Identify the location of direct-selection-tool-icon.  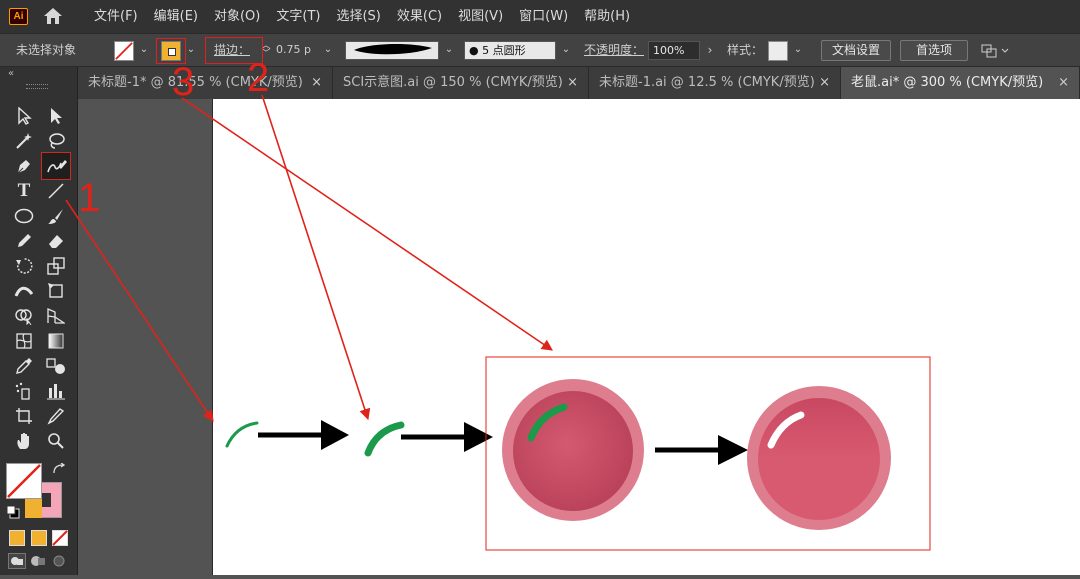
(56, 116).